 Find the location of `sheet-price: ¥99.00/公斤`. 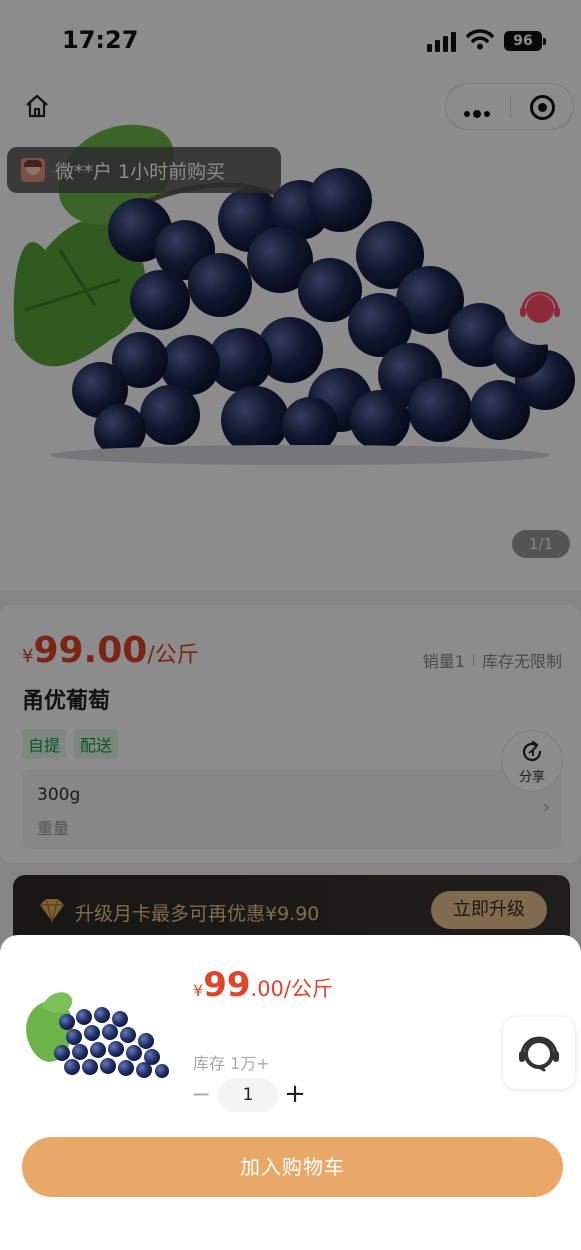

sheet-price: ¥99.00/公斤 is located at coordinates (263, 985).